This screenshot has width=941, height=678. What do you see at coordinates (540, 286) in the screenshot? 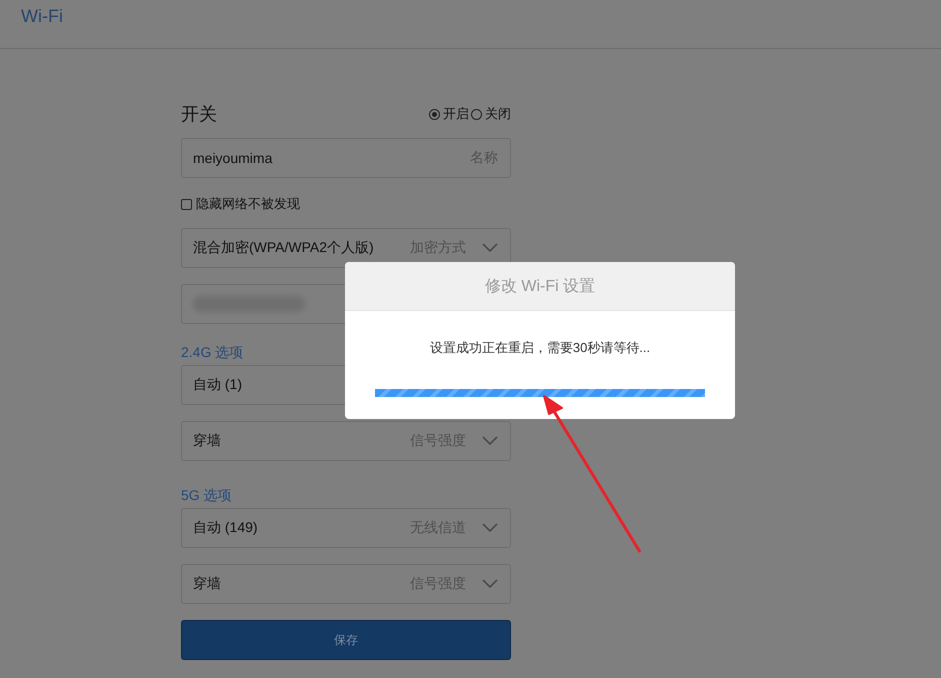
I see `dialog-title: 修改 Wi-Fi 设置` at bounding box center [540, 286].